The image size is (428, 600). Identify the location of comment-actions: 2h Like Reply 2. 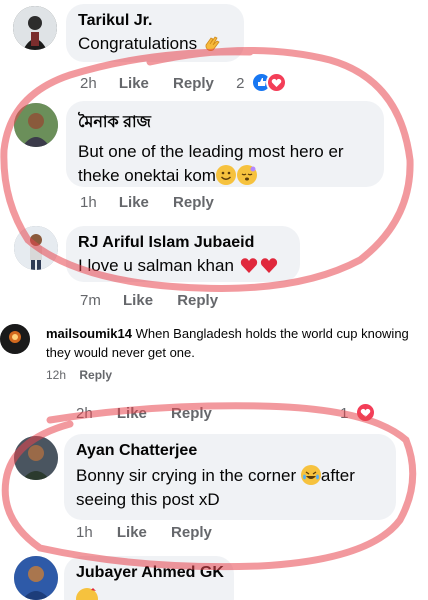
(183, 82).